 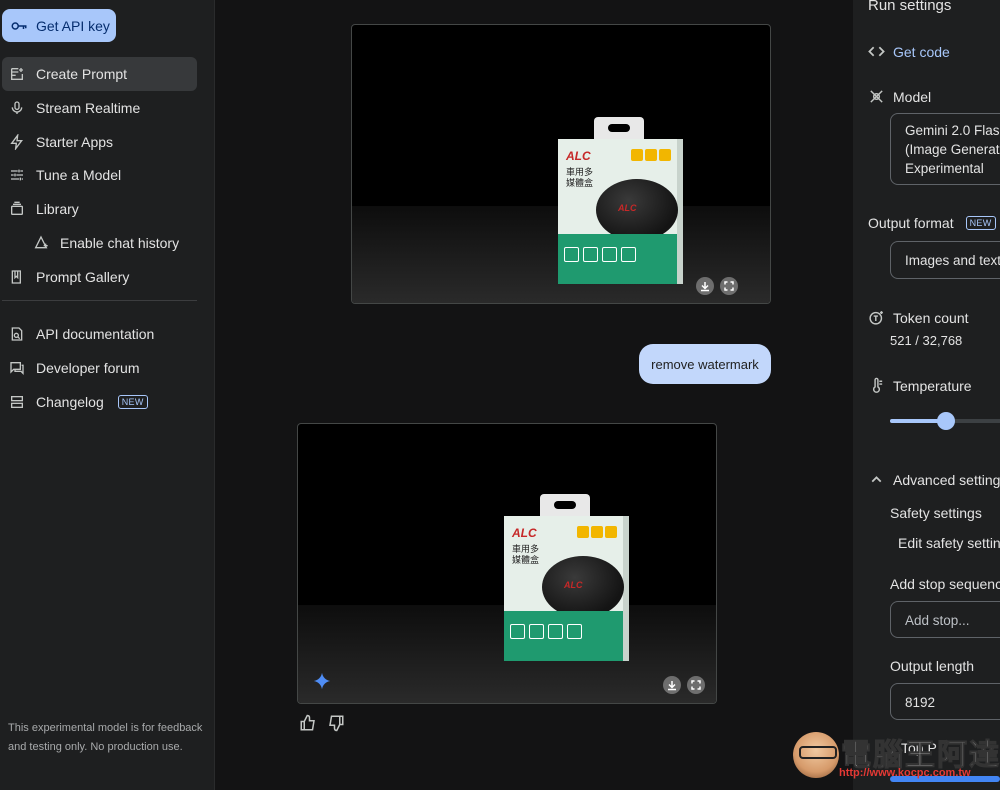 I want to click on run-settings-title: Run settings, so click(x=910, y=7).